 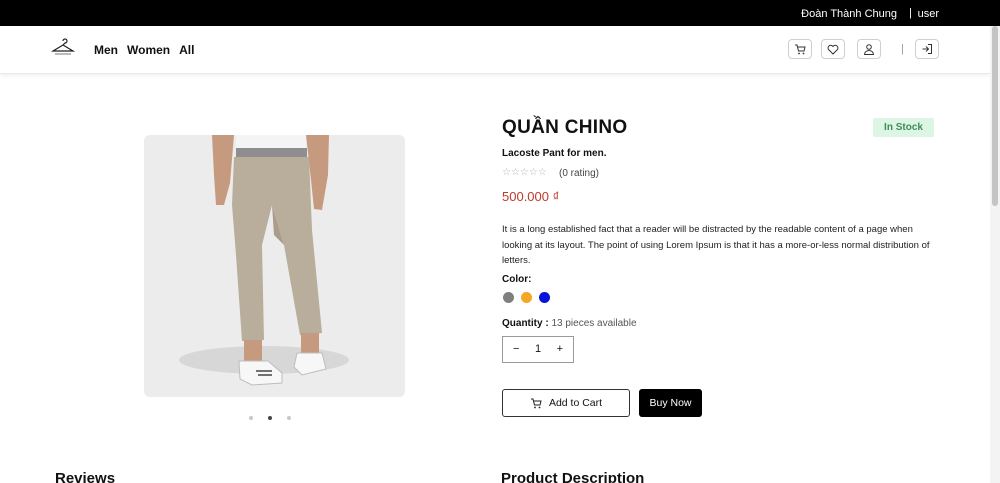 I want to click on logout-icon, so click(x=927, y=49).